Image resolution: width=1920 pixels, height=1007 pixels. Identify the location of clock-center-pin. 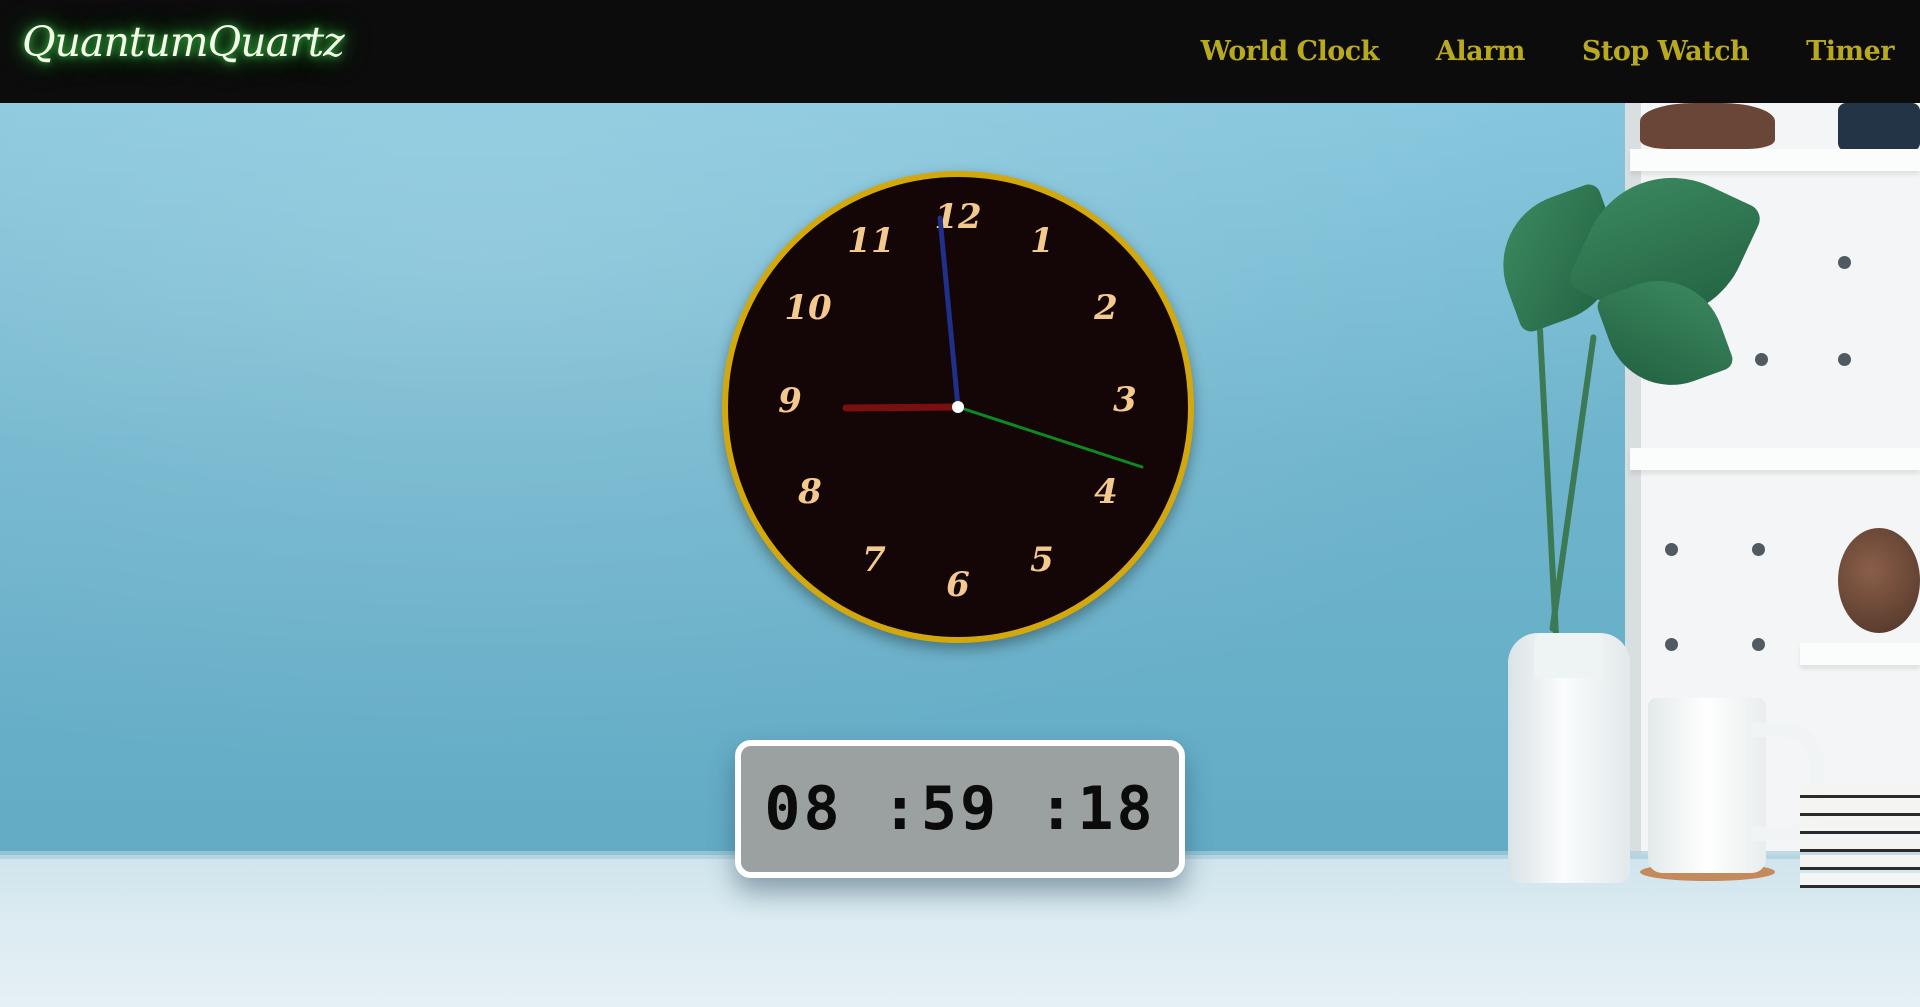
(958, 407).